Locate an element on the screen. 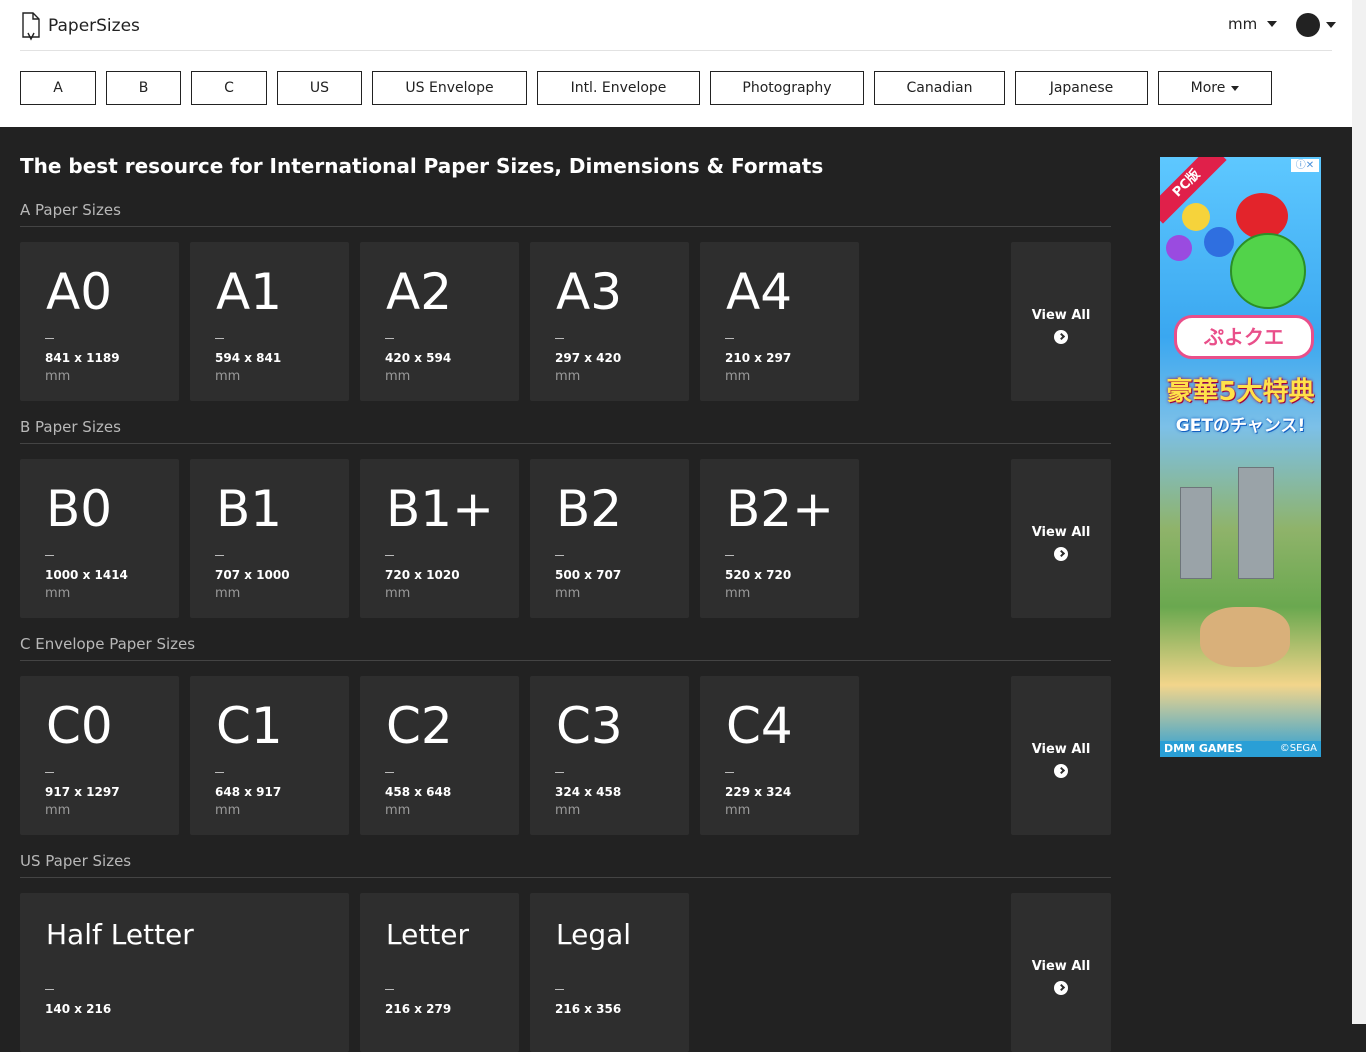 The width and height of the screenshot is (1366, 1052). view-all-b-button: View All is located at coordinates (1061, 538).